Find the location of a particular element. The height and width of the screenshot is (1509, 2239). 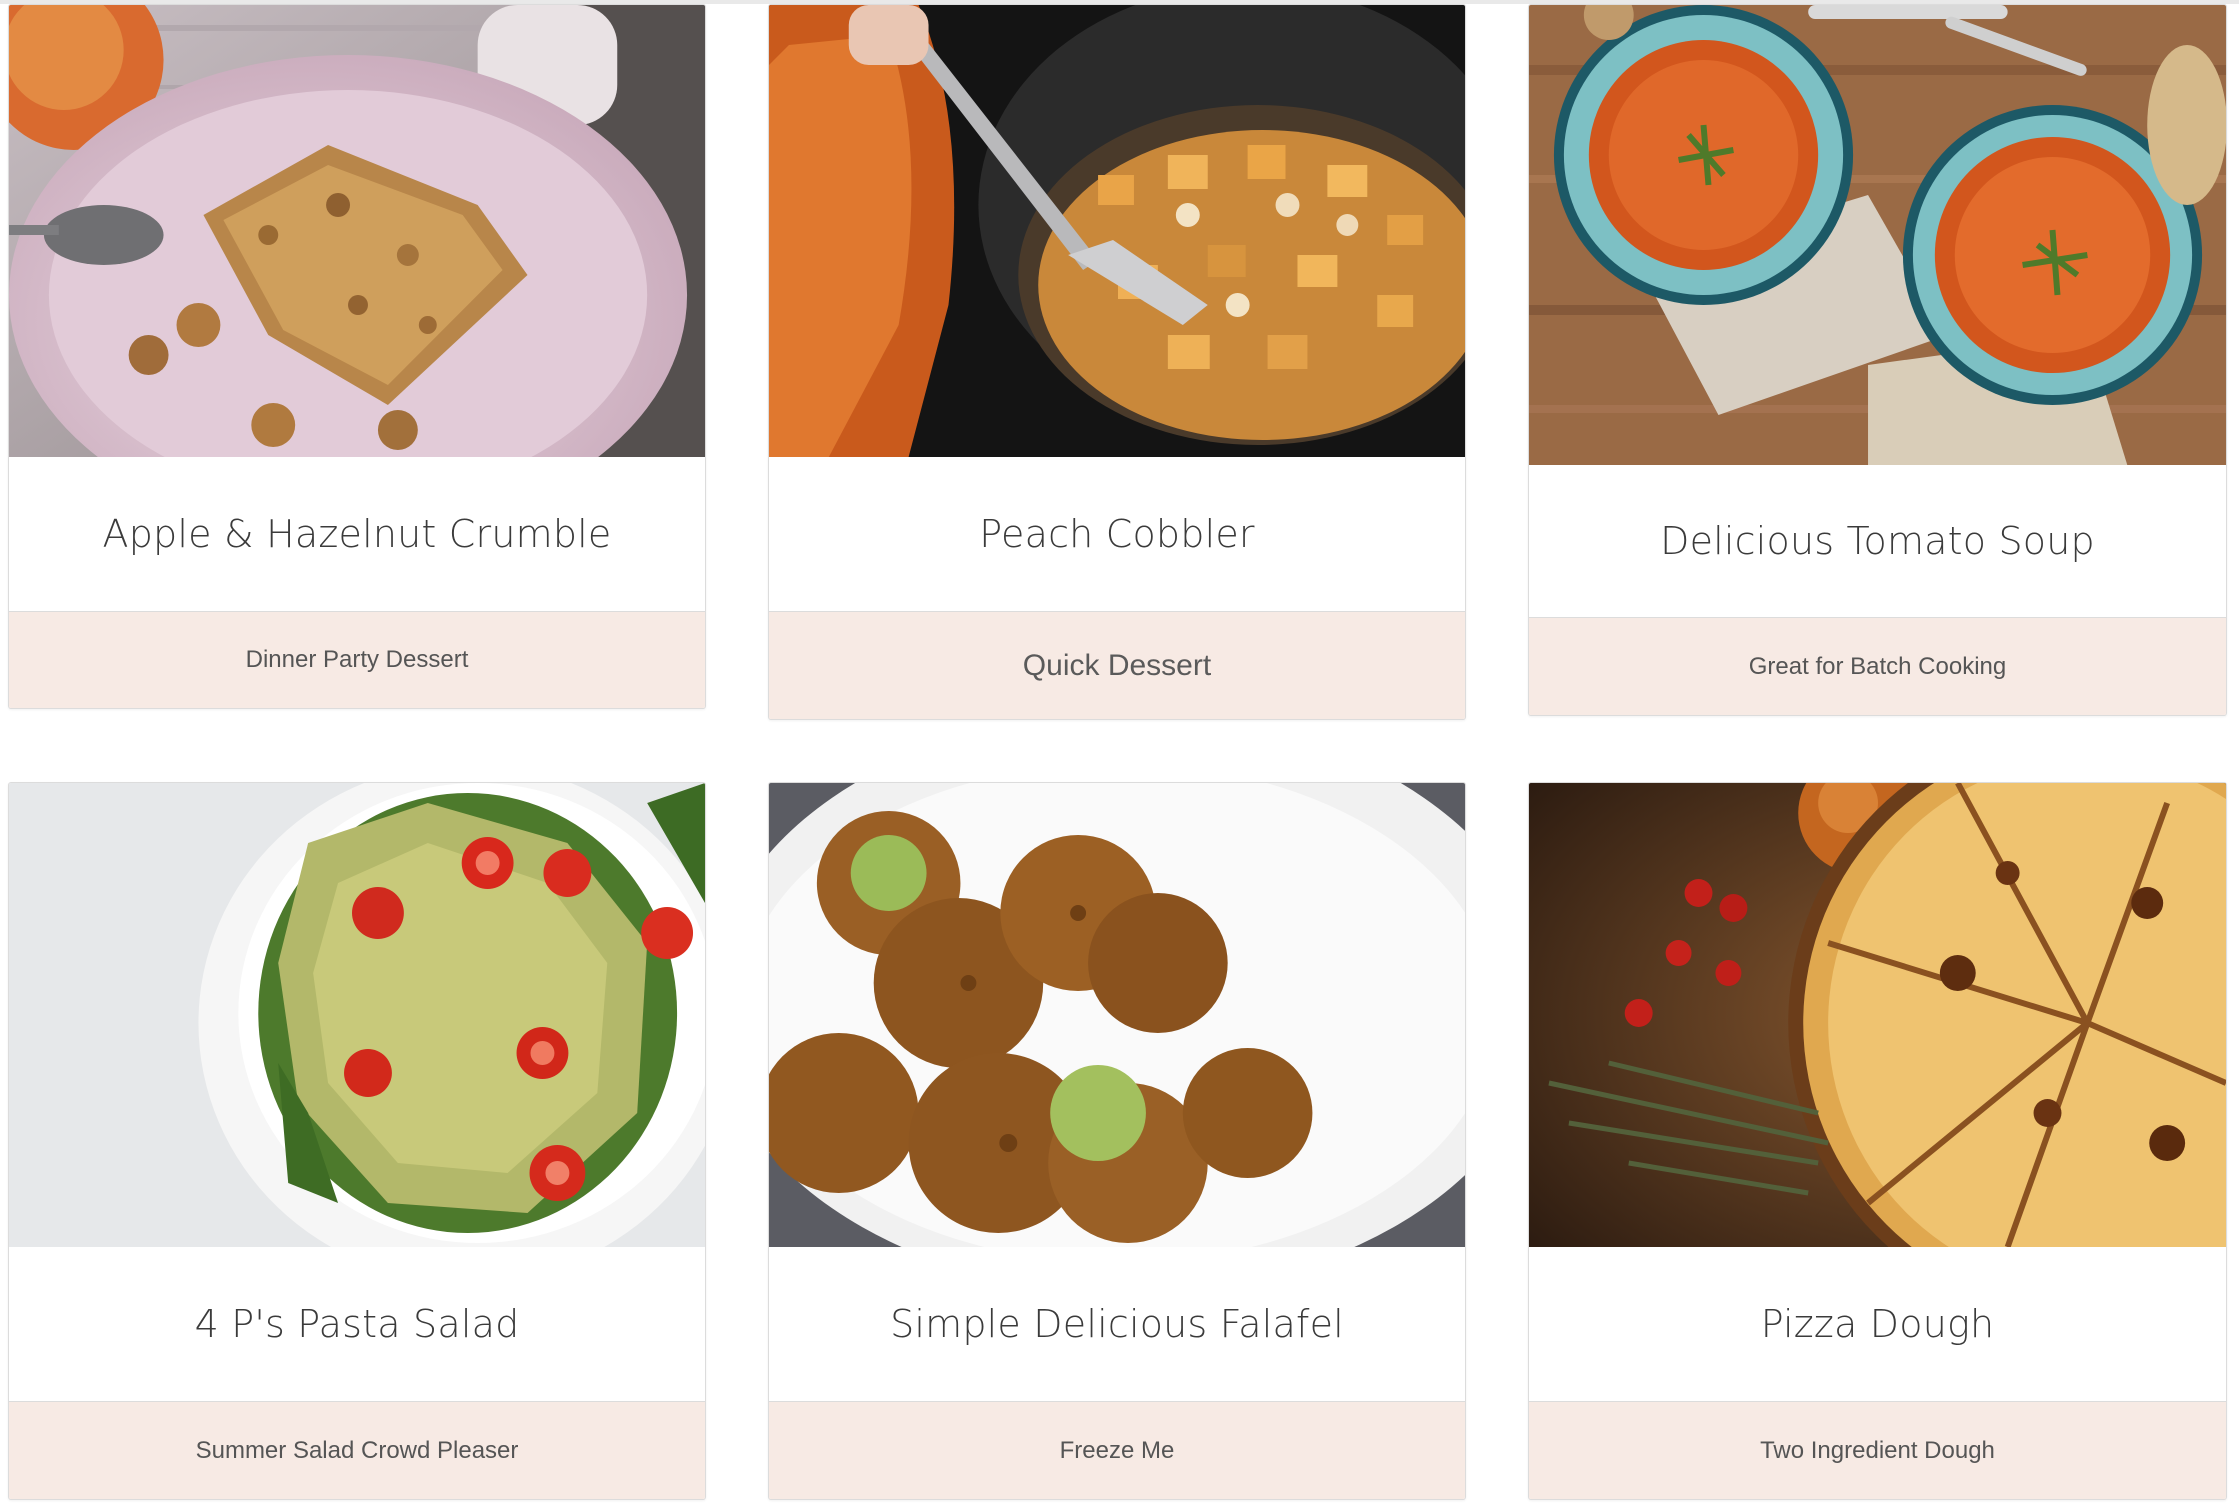

cobbler-photo is located at coordinates (1117, 231).